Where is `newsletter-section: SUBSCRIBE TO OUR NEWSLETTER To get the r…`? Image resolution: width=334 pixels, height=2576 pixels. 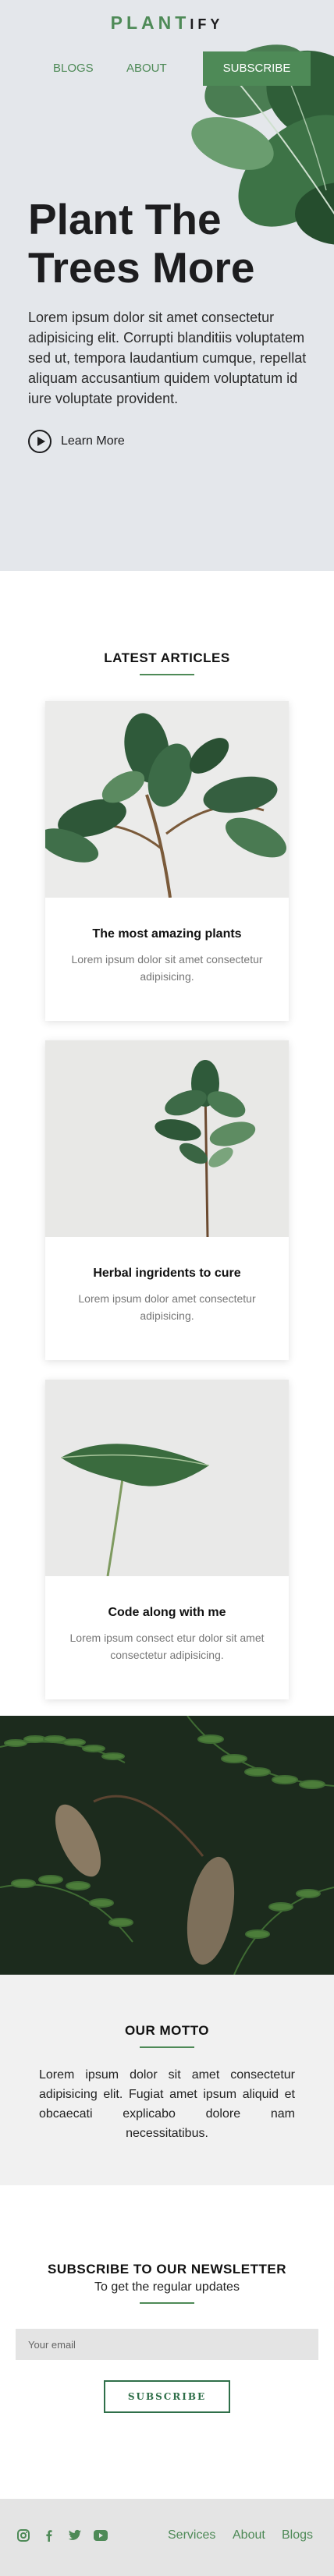
newsletter-section: SUBSCRIBE TO OUR NEWSLETTER To get the r… is located at coordinates (167, 2342).